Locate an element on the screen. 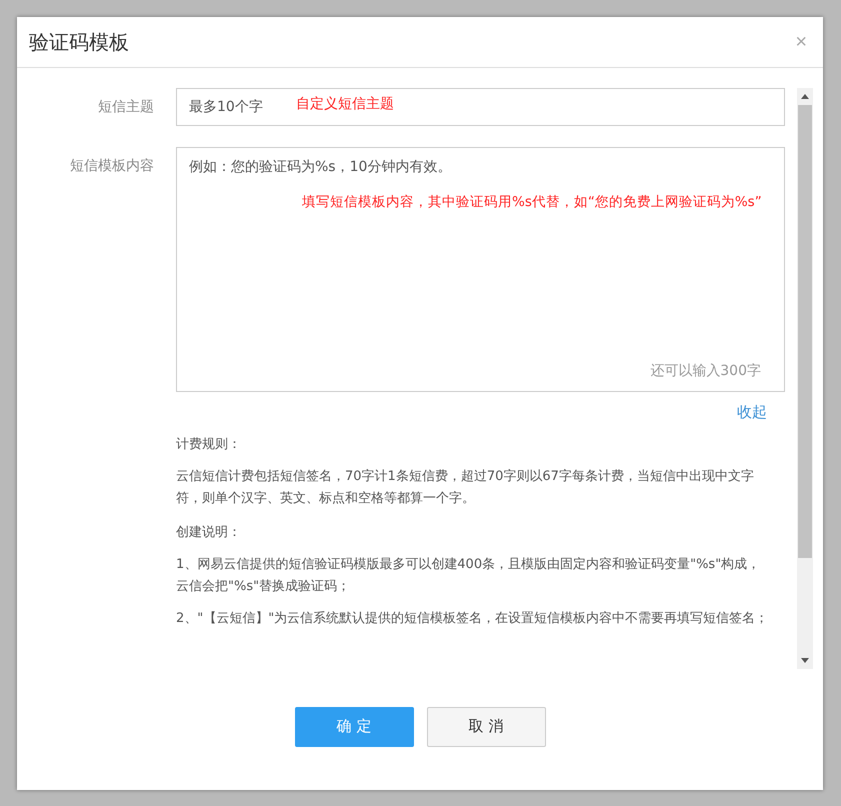 This screenshot has width=841, height=806. confirm-button: 确 定 is located at coordinates (354, 726).